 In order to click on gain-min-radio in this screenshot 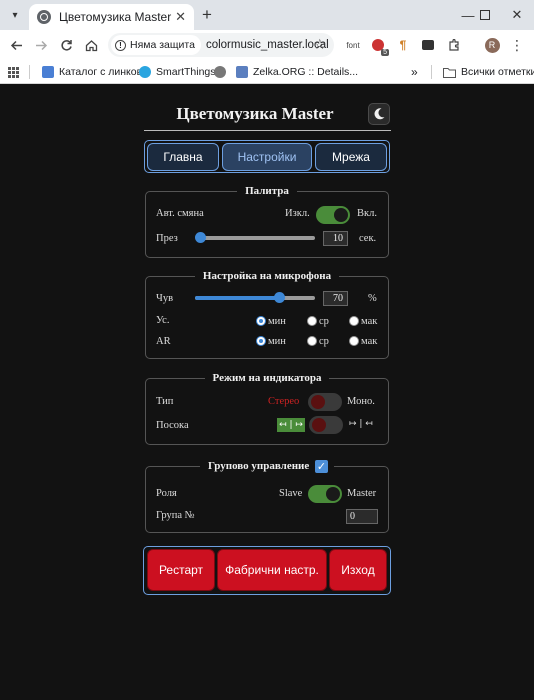, I will do `click(261, 321)`.